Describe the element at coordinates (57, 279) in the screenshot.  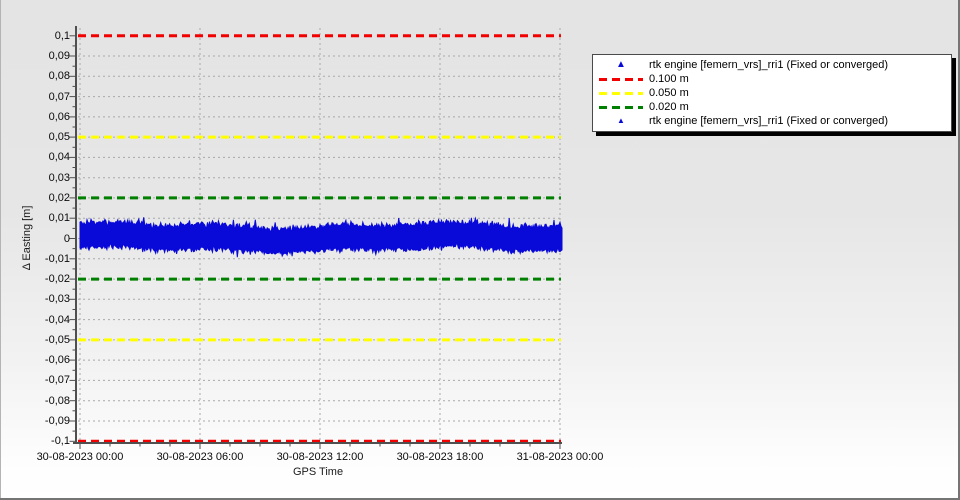
I see `y-tick-label: -0,02` at that location.